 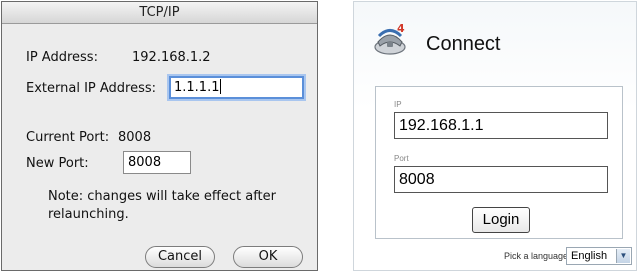 What do you see at coordinates (62, 57) in the screenshot?
I see `ip-address-label: IP Address:` at bounding box center [62, 57].